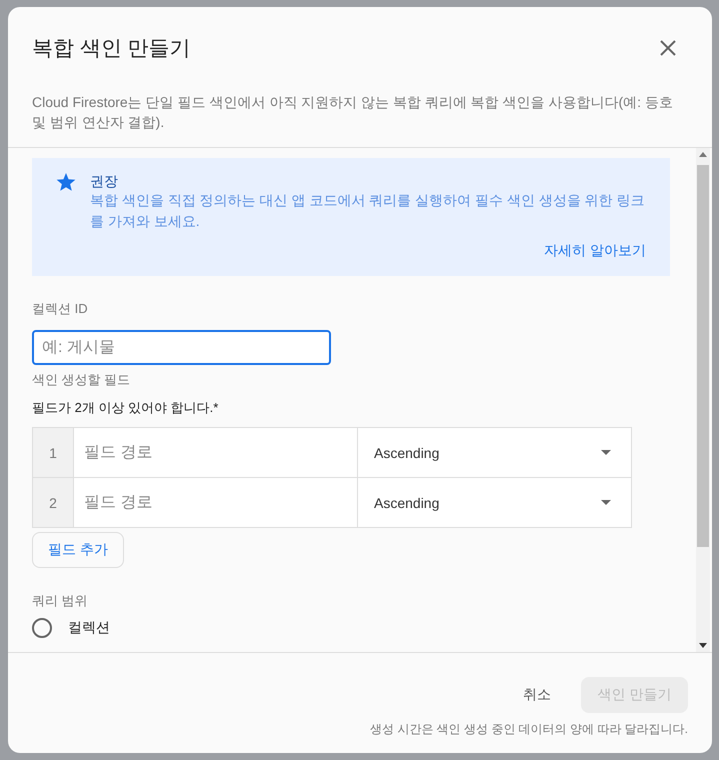 This screenshot has height=760, width=719. Describe the element at coordinates (668, 48) in the screenshot. I see `close-icon` at that location.